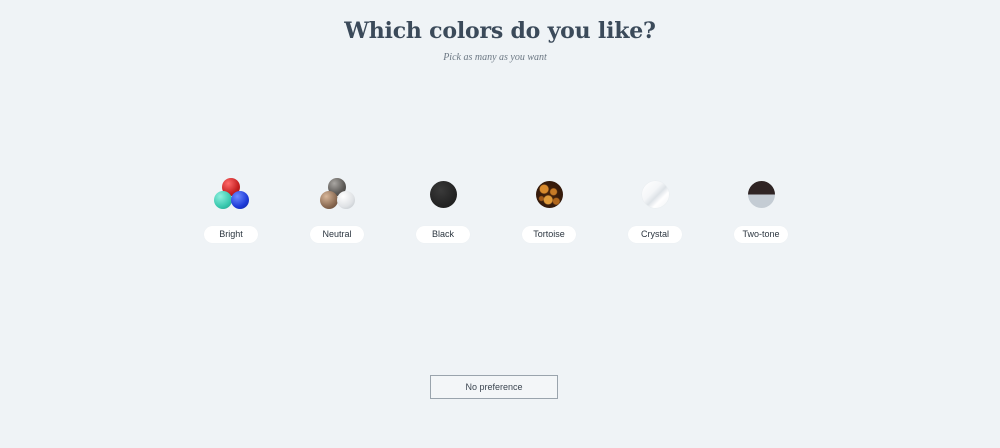 The height and width of the screenshot is (448, 1000). I want to click on option-tortoise: Tortoise, so click(549, 211).